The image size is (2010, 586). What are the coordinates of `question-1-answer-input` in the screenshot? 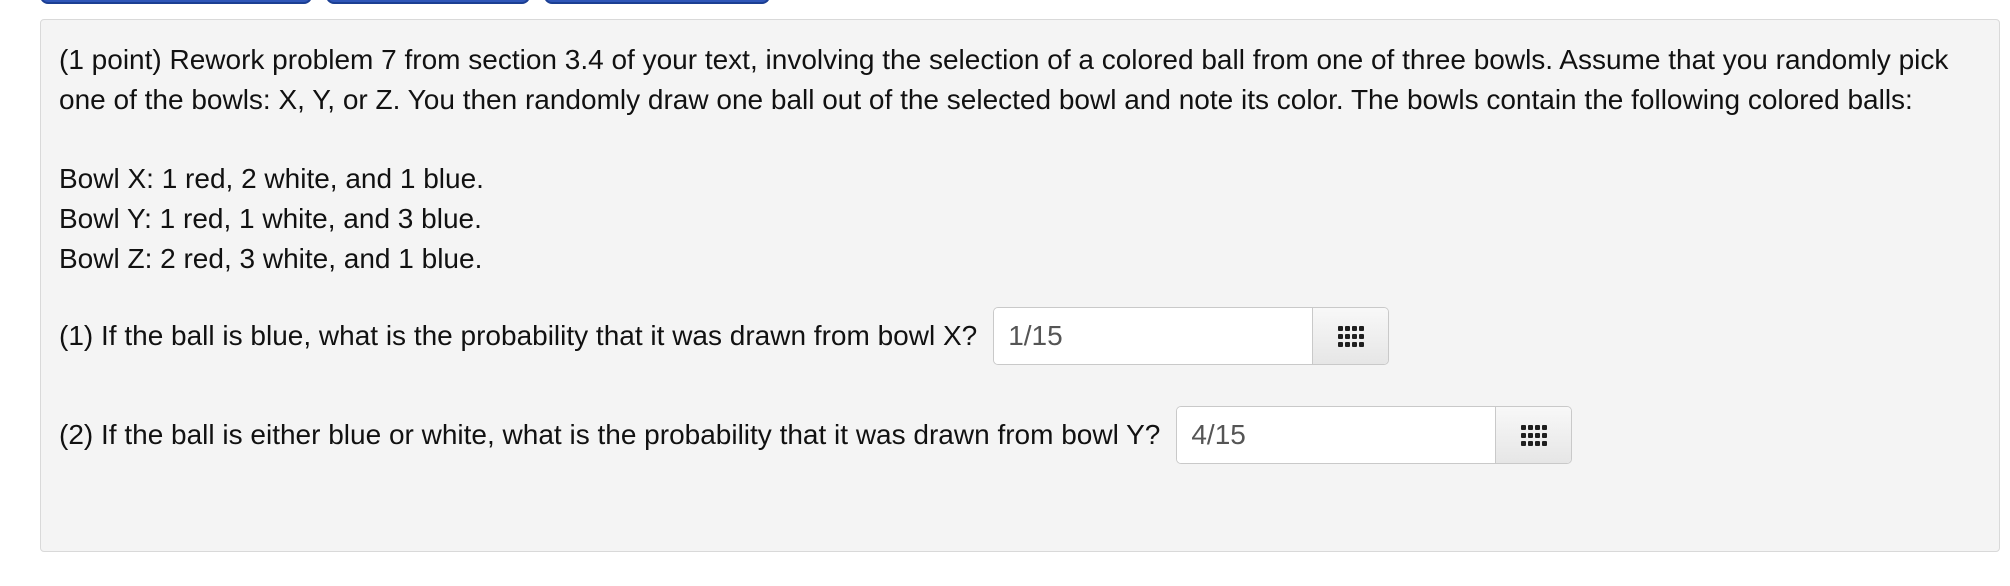 It's located at (1153, 336).